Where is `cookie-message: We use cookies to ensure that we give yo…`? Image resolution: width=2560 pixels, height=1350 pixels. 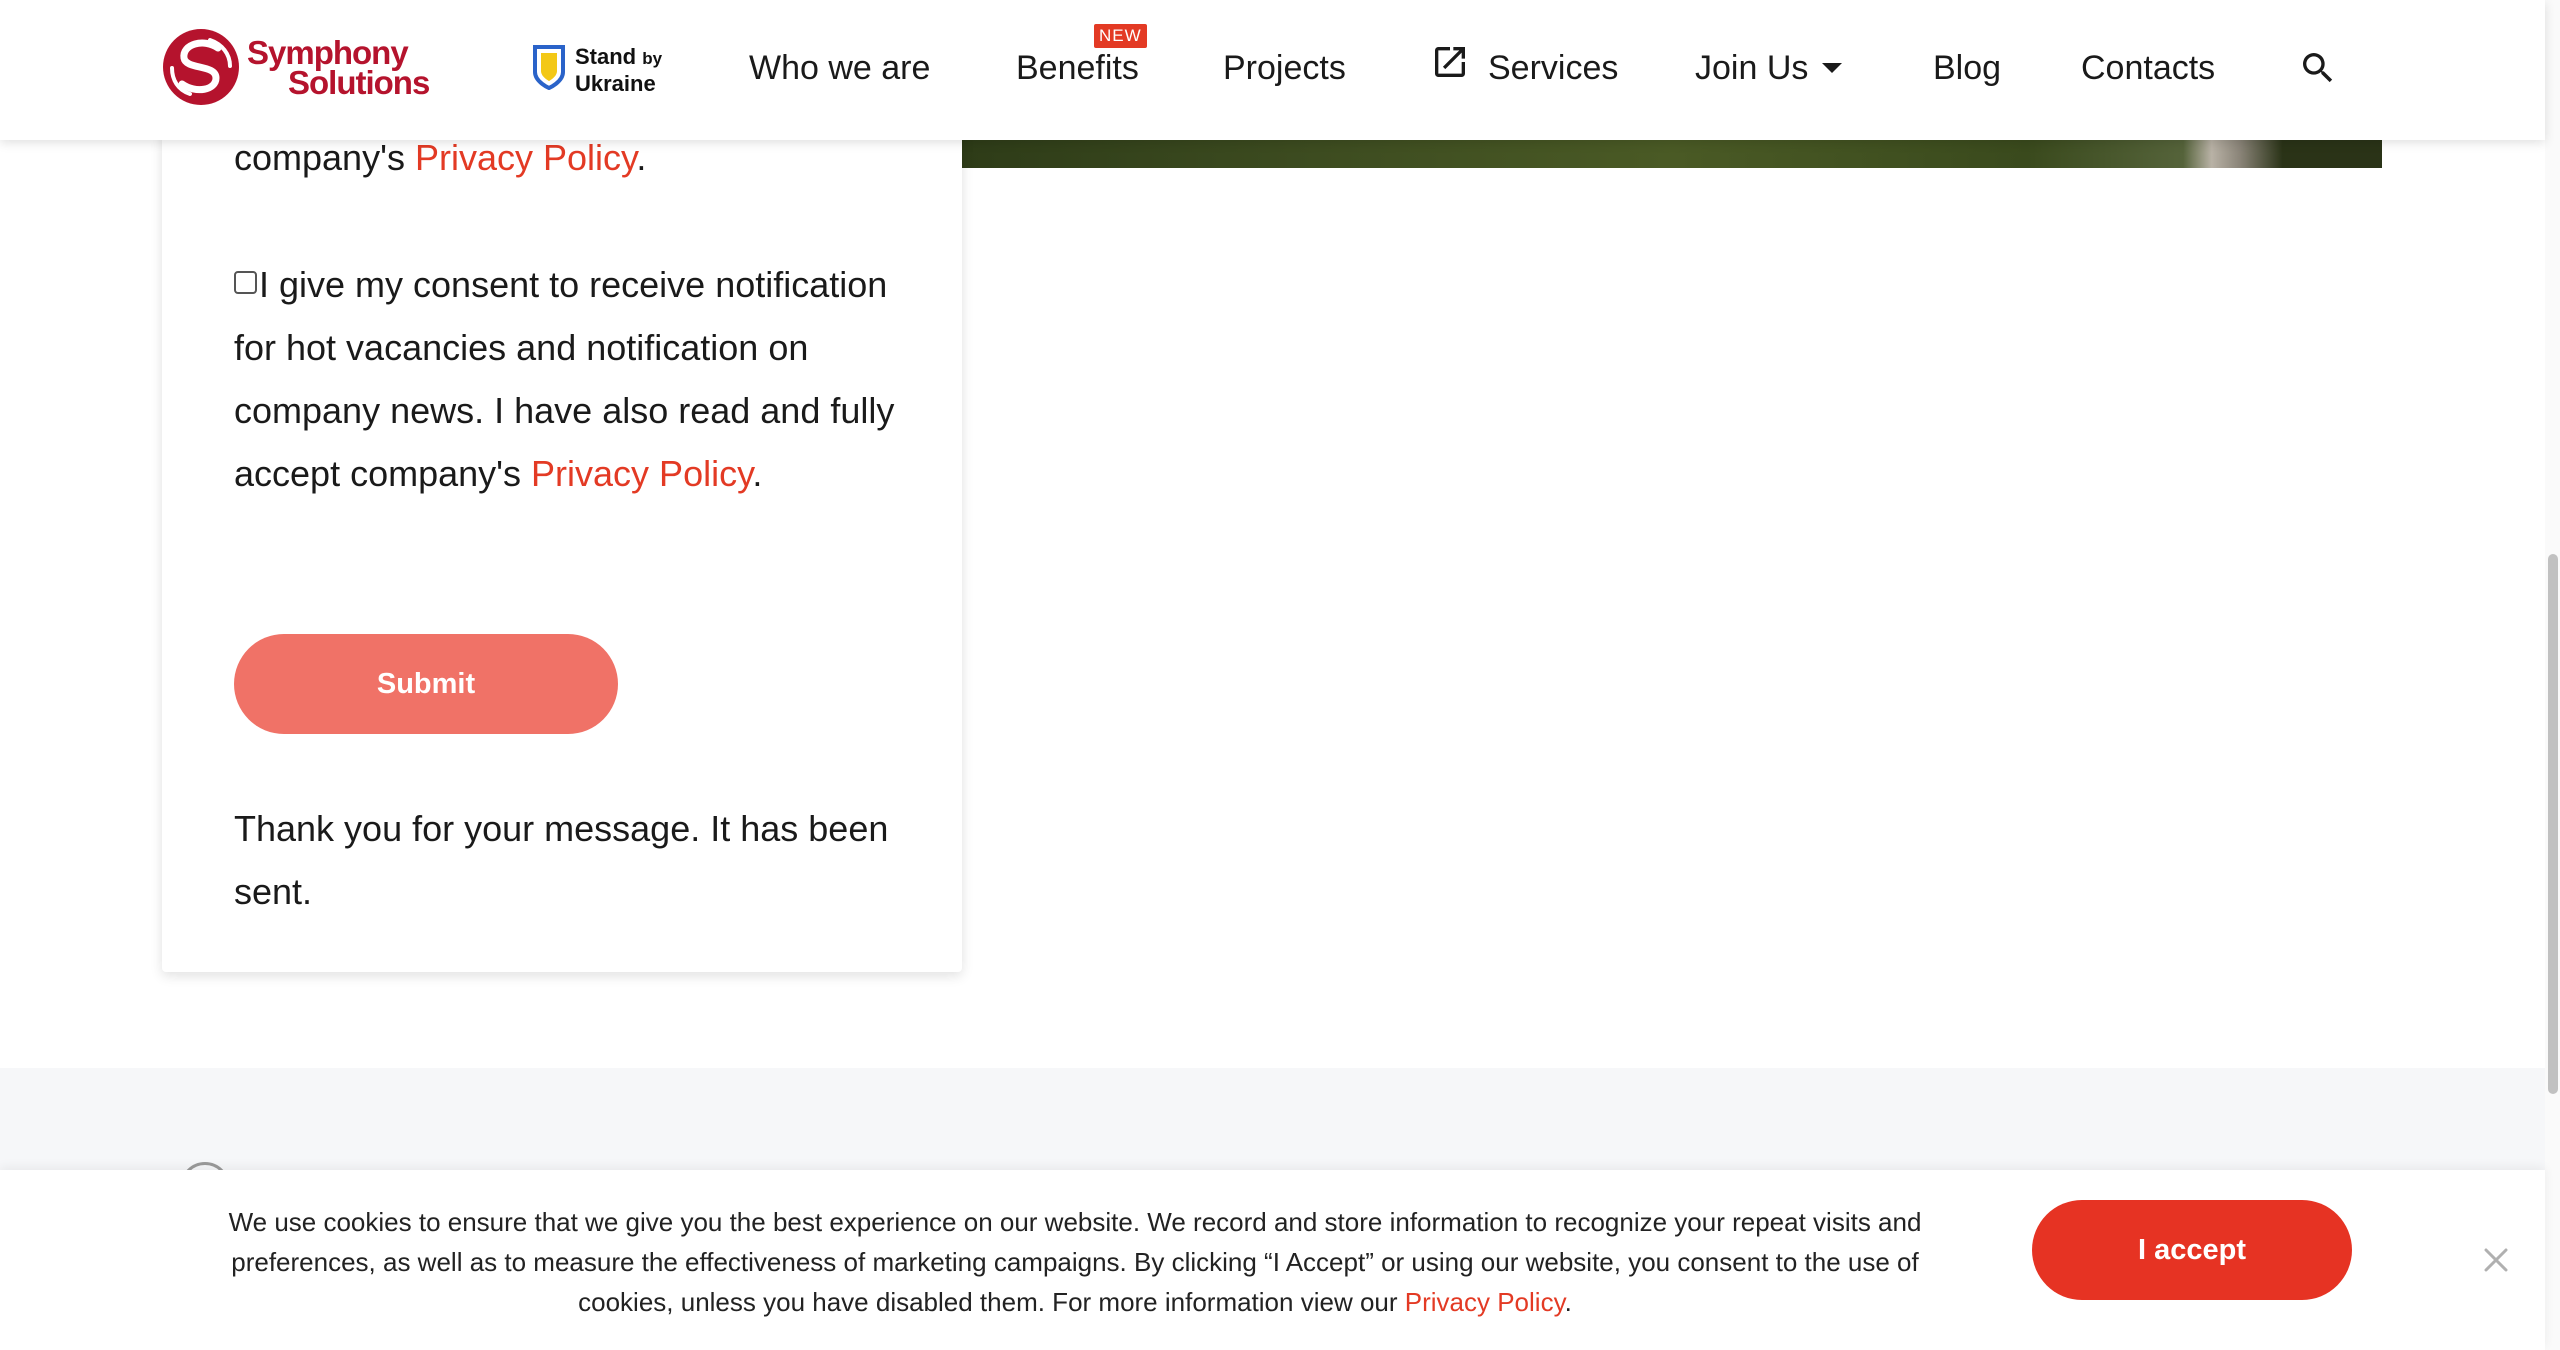 cookie-message: We use cookies to ensure that we give yo… is located at coordinates (1075, 1262).